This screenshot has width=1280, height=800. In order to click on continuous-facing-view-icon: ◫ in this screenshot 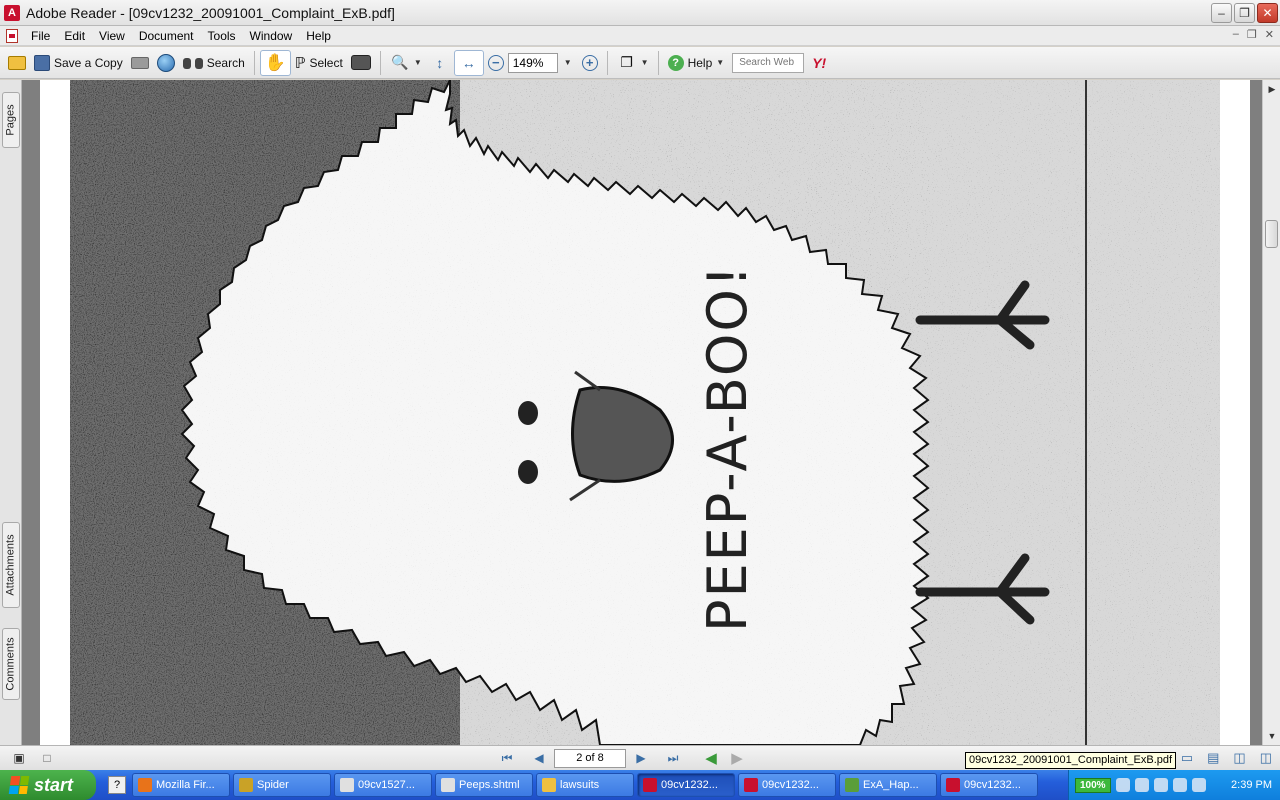, I will do `click(1266, 758)`.